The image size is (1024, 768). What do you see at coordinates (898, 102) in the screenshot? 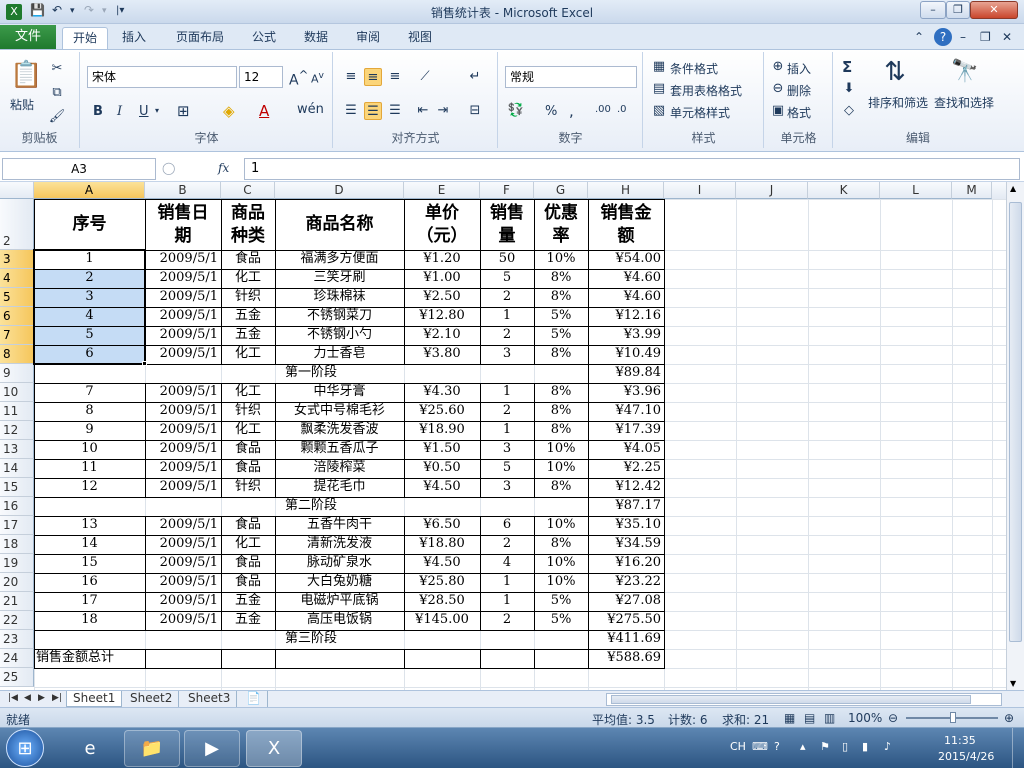
I see `sort-filter-button: 排序和筛选` at bounding box center [898, 102].